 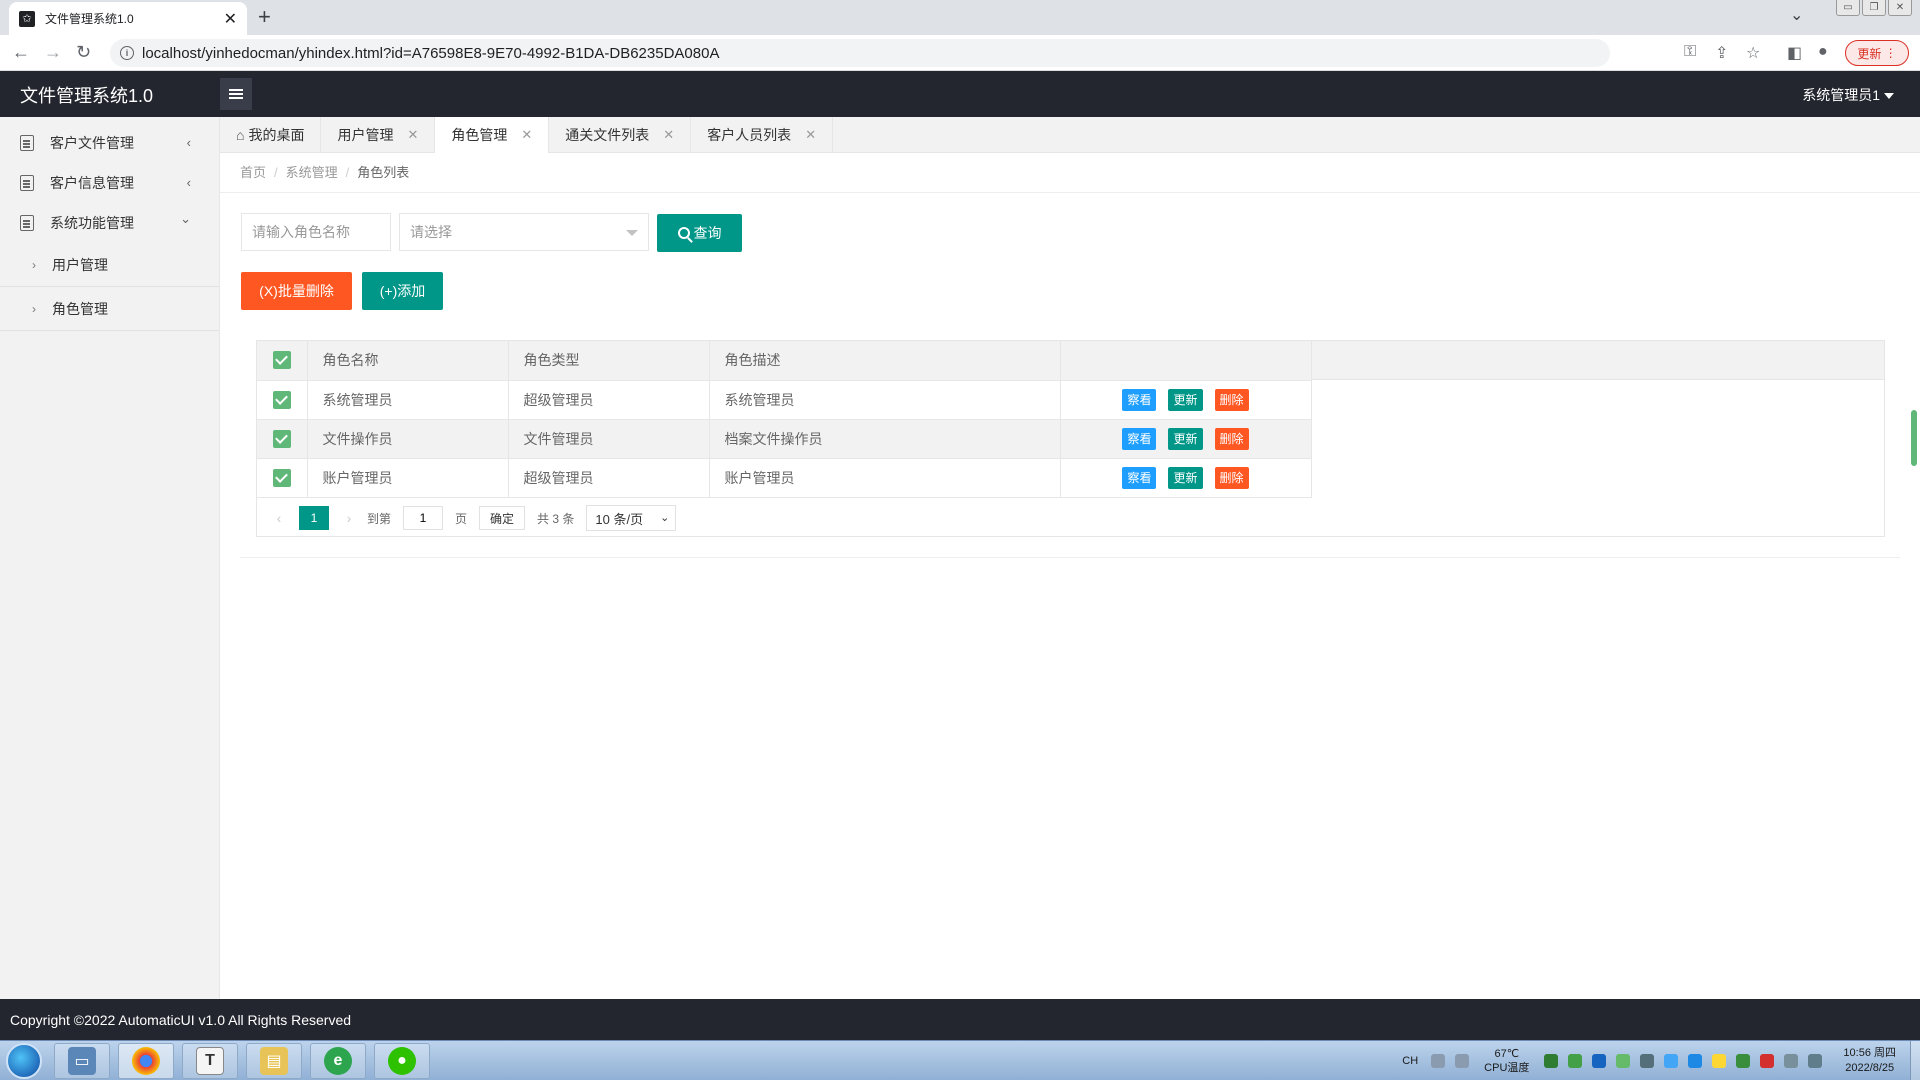 I want to click on key-icon: ⚿, so click(x=1690, y=52).